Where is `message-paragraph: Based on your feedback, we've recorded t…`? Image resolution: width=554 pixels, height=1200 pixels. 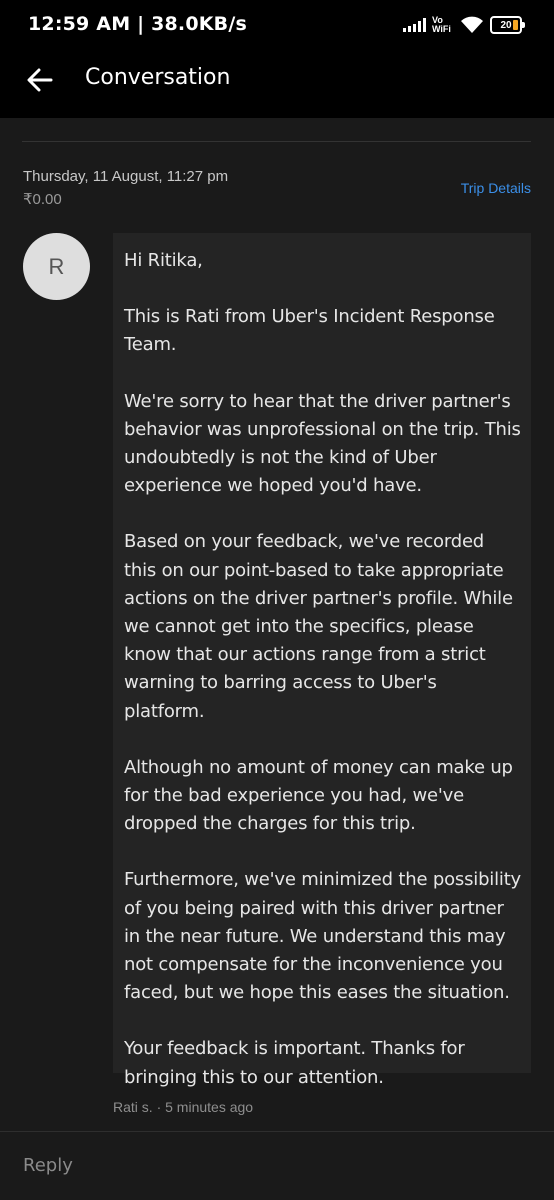 message-paragraph: Based on your feedback, we've recorded t… is located at coordinates (318, 626).